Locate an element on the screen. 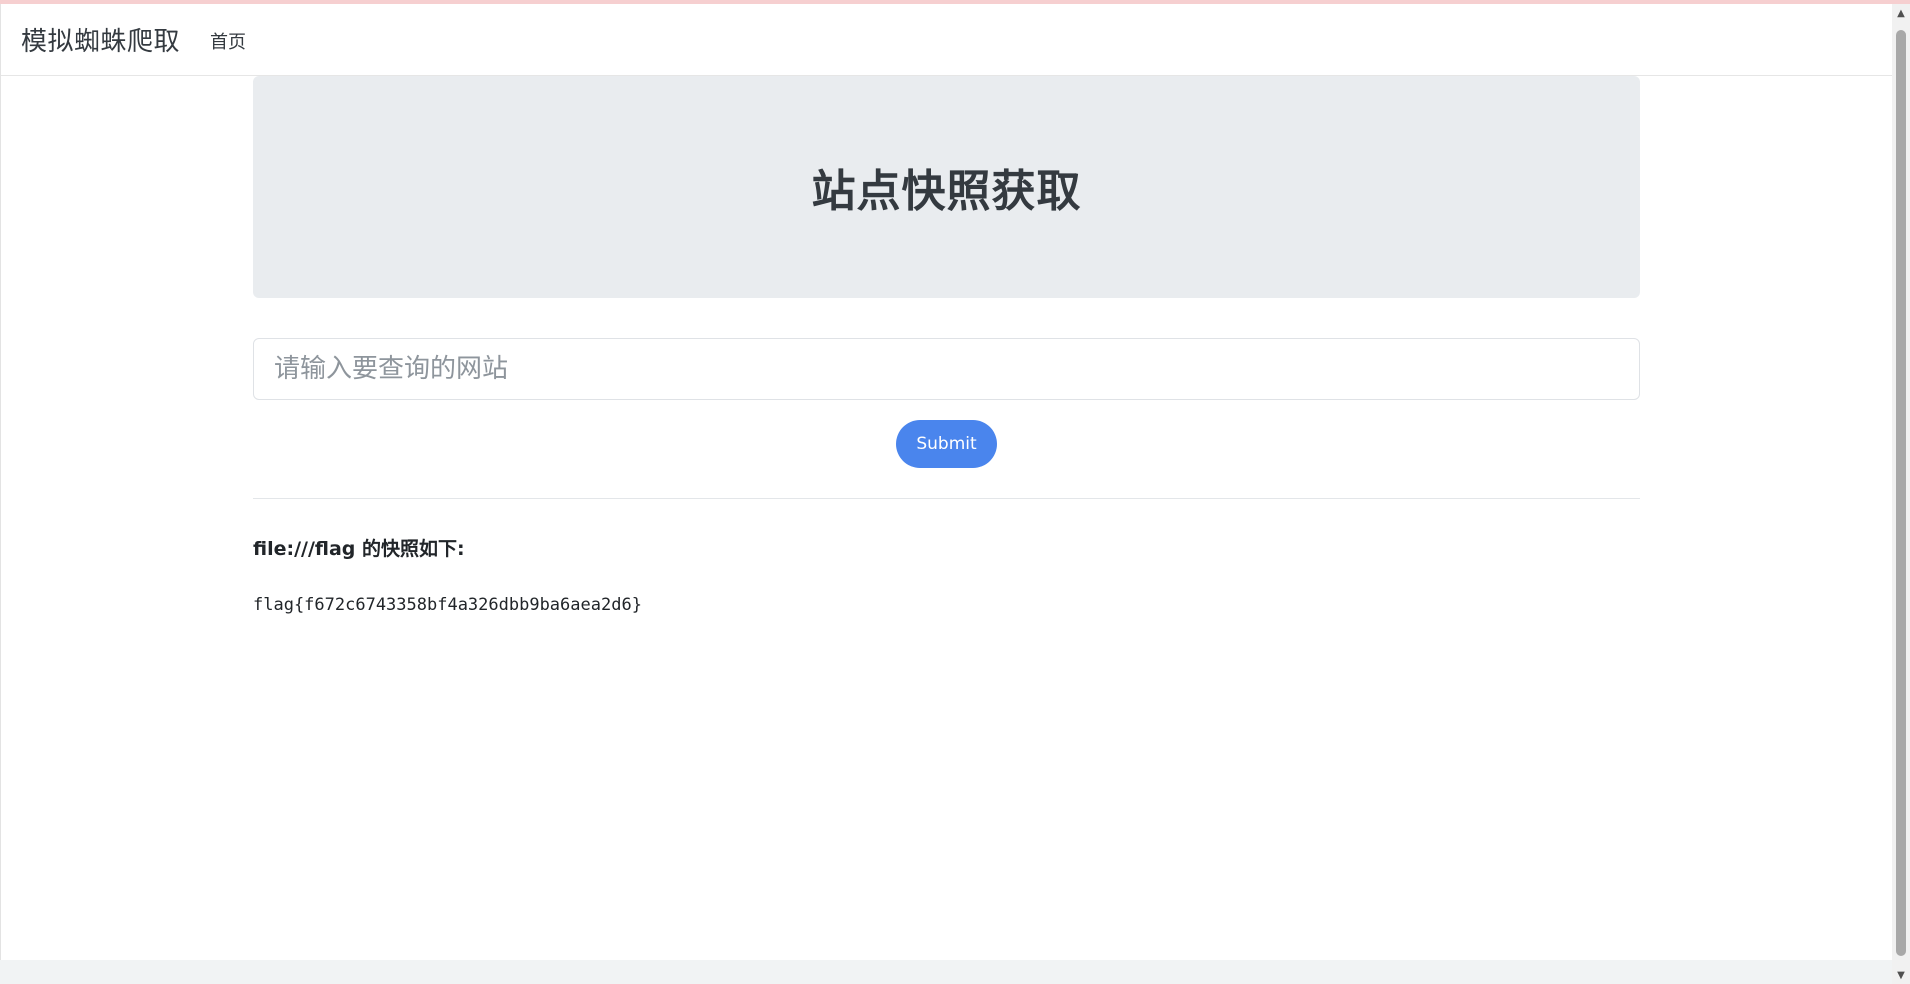 Image resolution: width=1910 pixels, height=984 pixels. scroll-thumb is located at coordinates (1901, 493).